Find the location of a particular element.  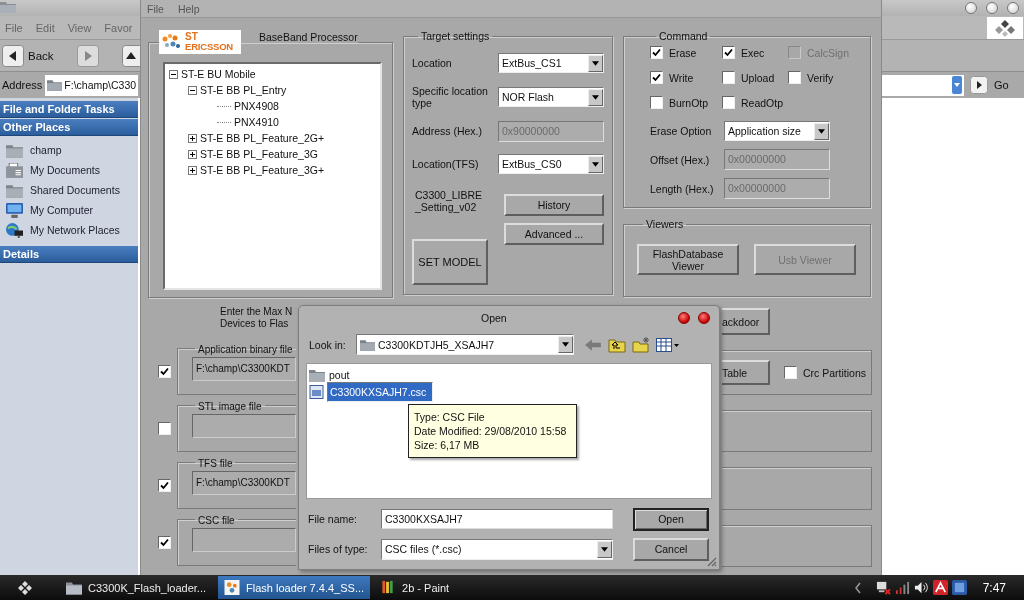

clock: 7:47 is located at coordinates (994, 587).